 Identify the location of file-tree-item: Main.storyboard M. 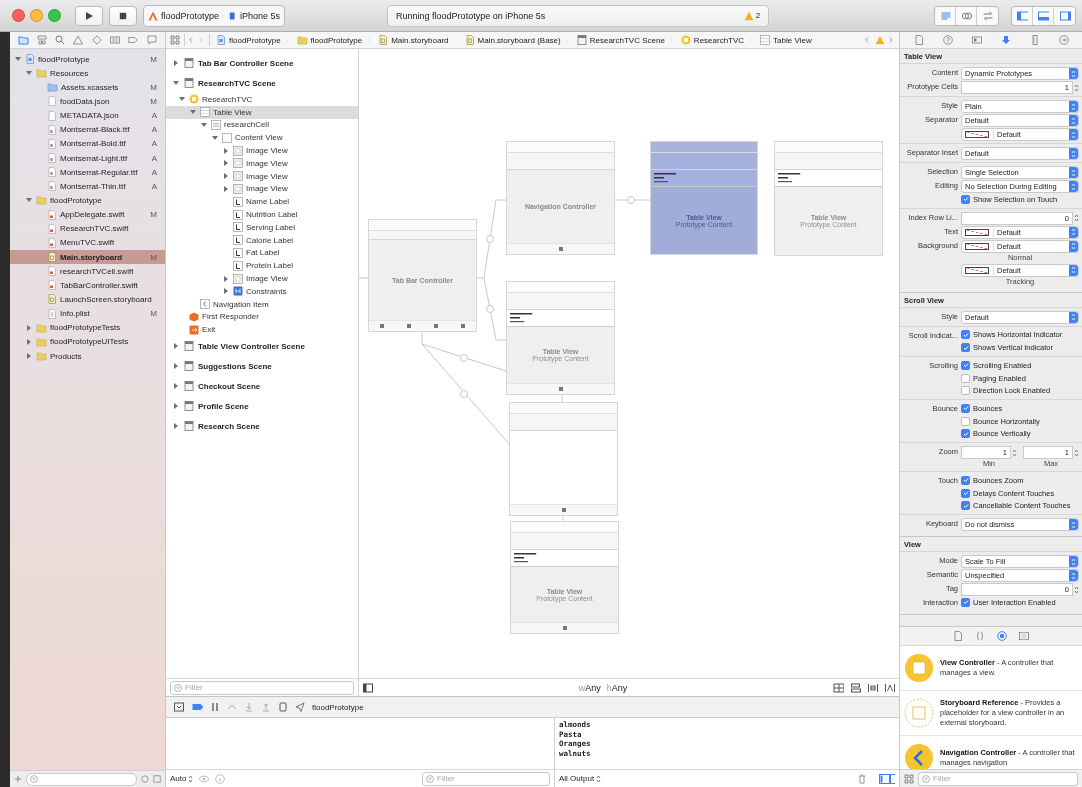
(87, 257).